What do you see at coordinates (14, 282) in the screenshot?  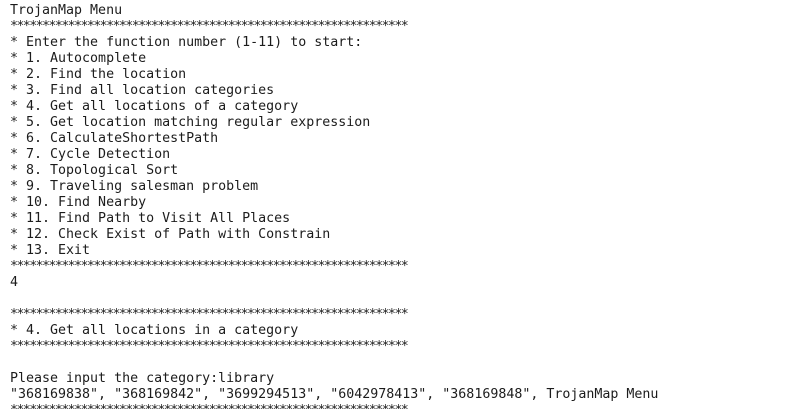 I see `user-input-echo: 4` at bounding box center [14, 282].